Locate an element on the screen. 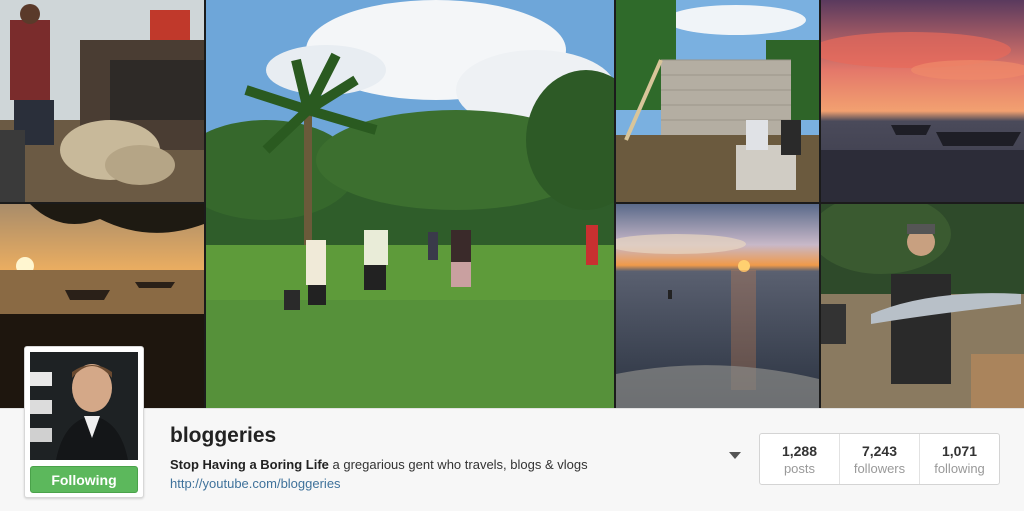  avatar is located at coordinates (84, 406).